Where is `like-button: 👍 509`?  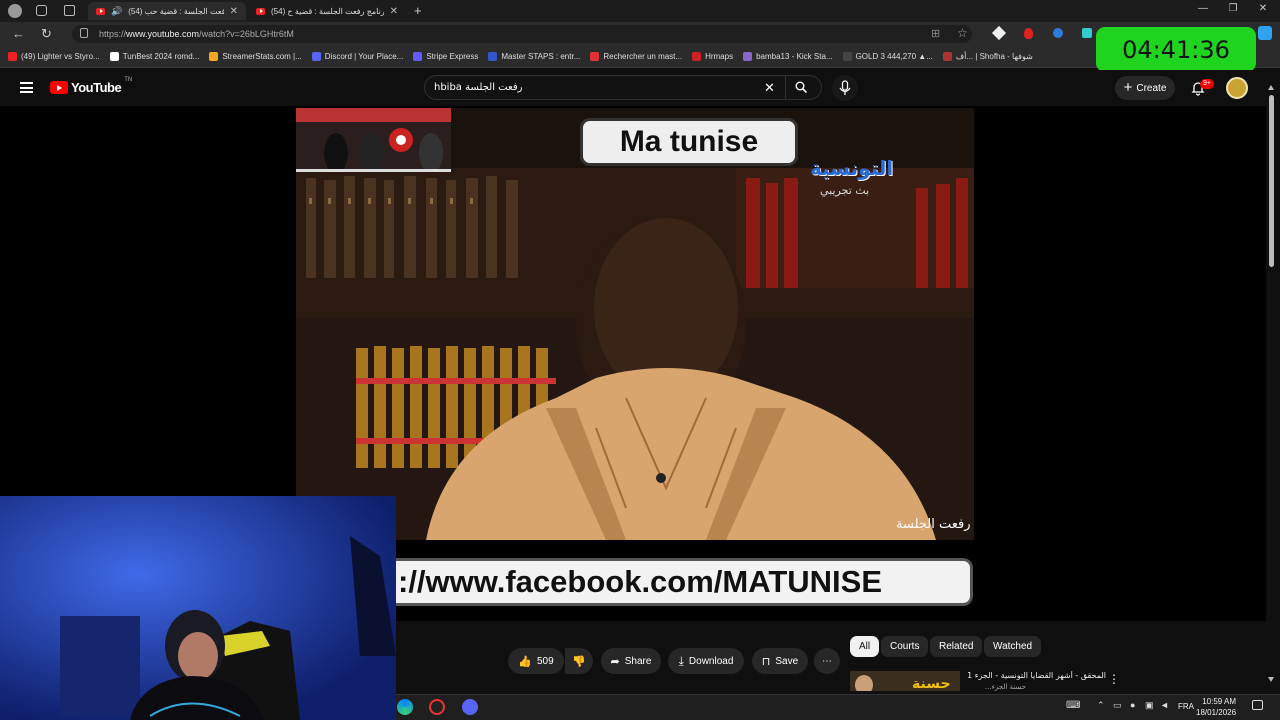 like-button: 👍 509 is located at coordinates (536, 661).